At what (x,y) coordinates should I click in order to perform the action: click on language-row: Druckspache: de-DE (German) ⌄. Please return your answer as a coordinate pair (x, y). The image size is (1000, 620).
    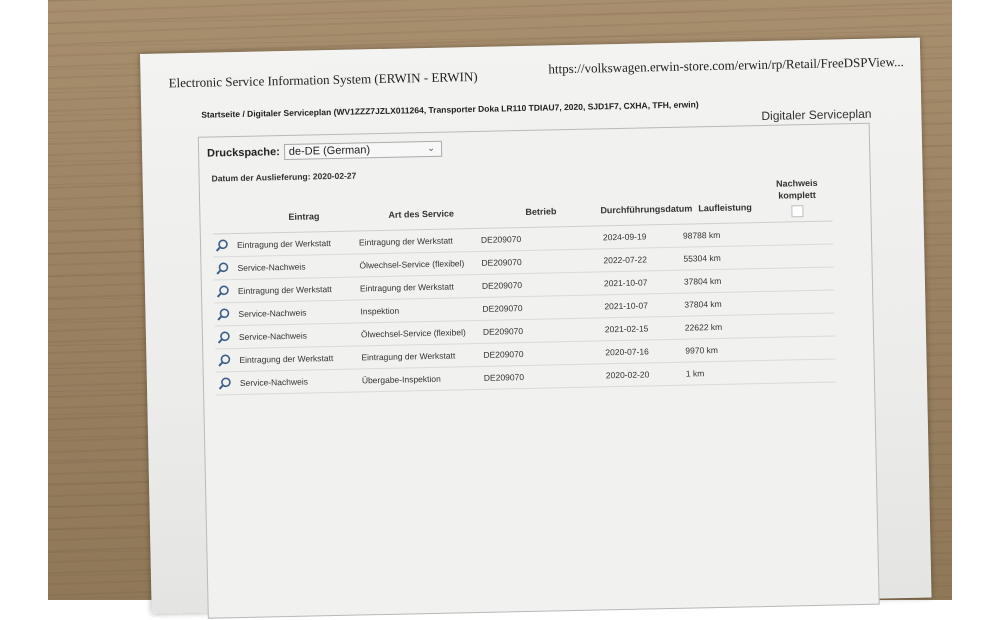
    Looking at the image, I should click on (324, 151).